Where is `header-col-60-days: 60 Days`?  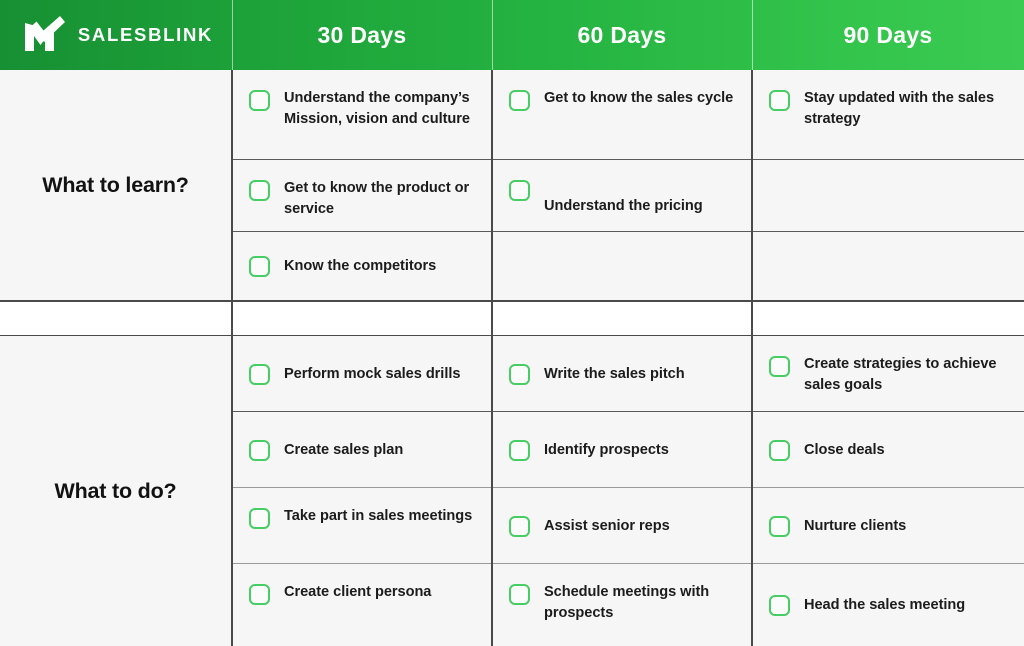
header-col-60-days: 60 Days is located at coordinates (622, 35).